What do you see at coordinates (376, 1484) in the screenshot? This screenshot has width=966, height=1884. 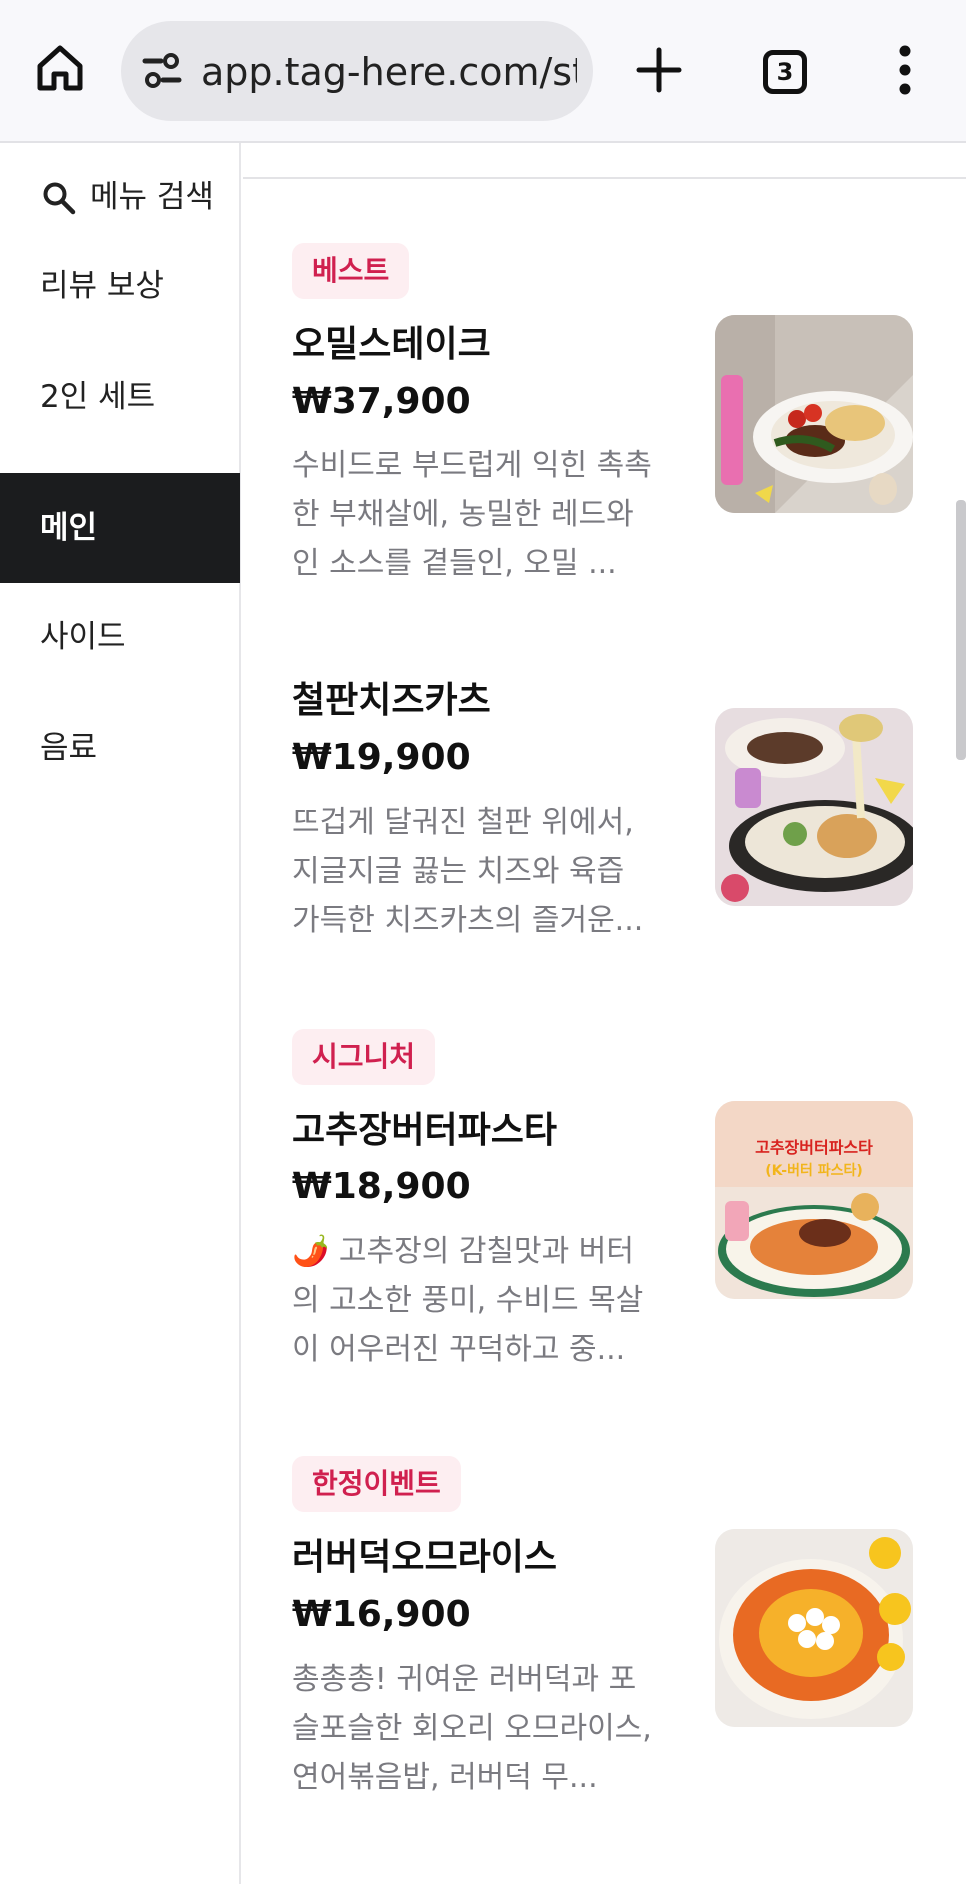 I see `badge-limited-event: 한정이벤트` at bounding box center [376, 1484].